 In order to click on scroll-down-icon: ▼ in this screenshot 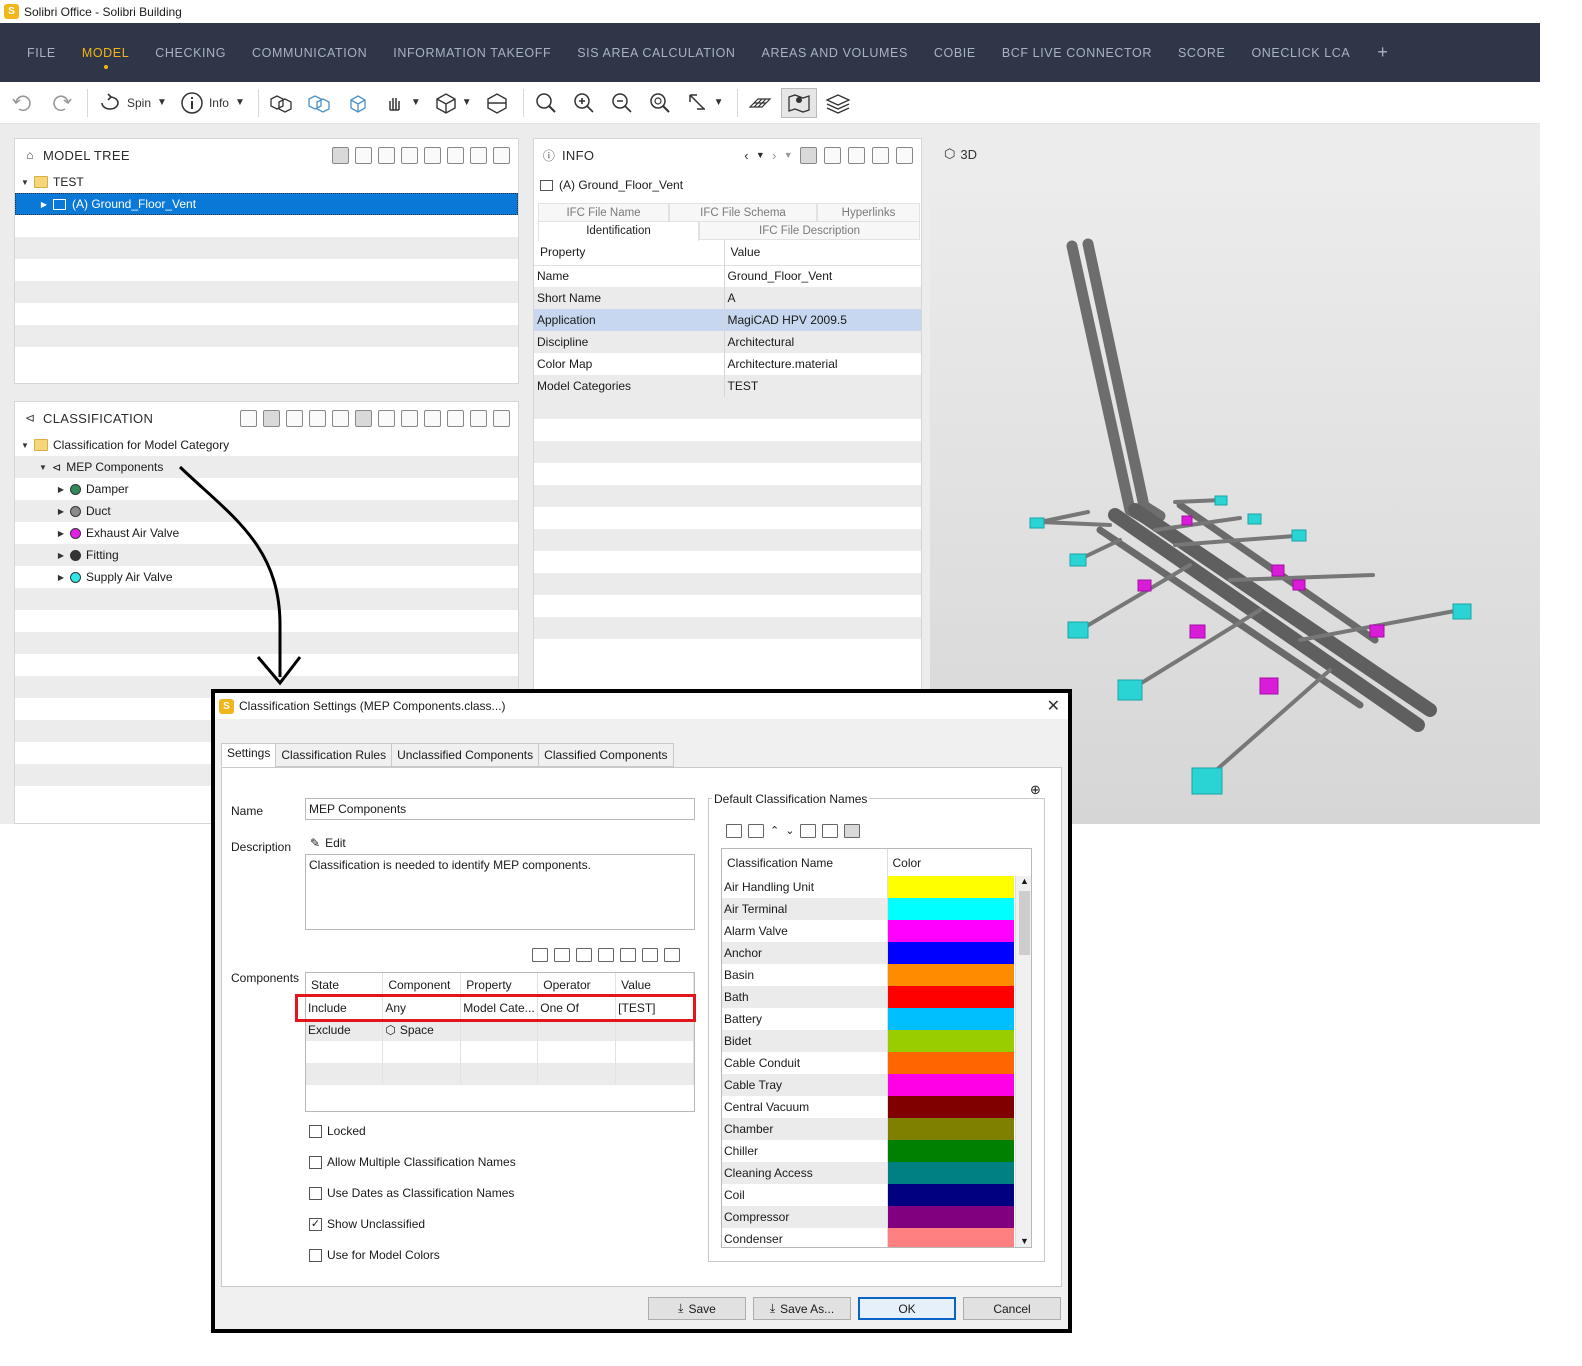, I will do `click(1024, 1241)`.